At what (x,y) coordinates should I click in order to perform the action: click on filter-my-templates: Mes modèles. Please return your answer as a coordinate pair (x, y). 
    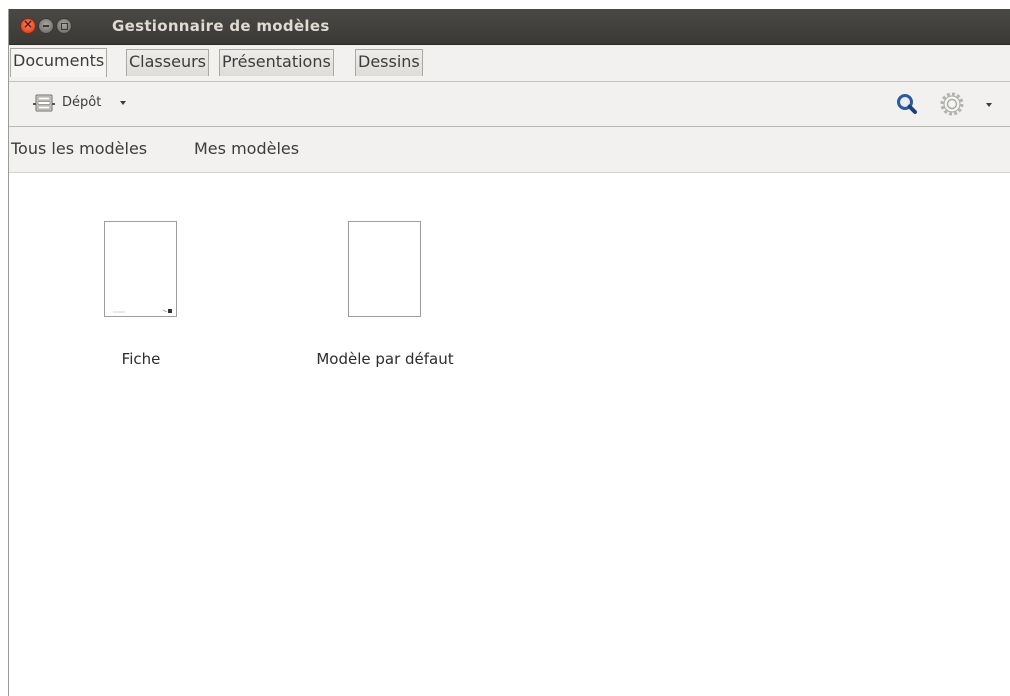
    Looking at the image, I should click on (246, 148).